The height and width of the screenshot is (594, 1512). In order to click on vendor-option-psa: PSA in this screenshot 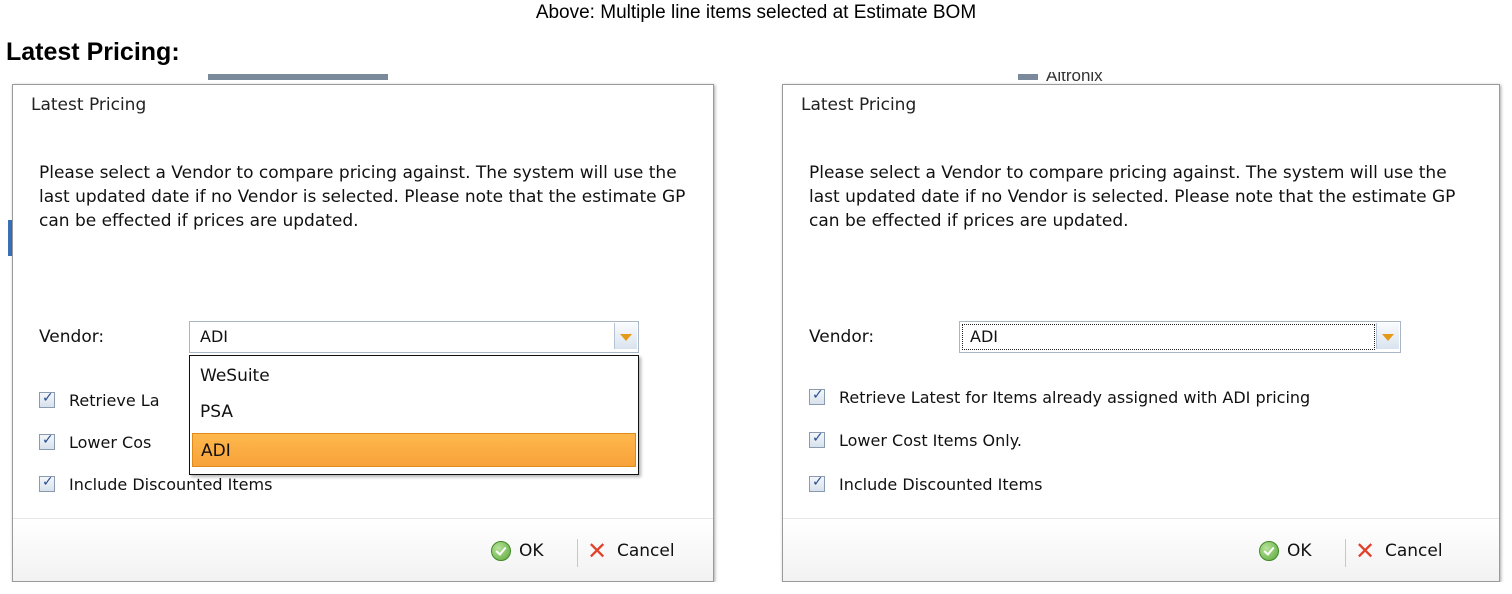, I will do `click(414, 412)`.